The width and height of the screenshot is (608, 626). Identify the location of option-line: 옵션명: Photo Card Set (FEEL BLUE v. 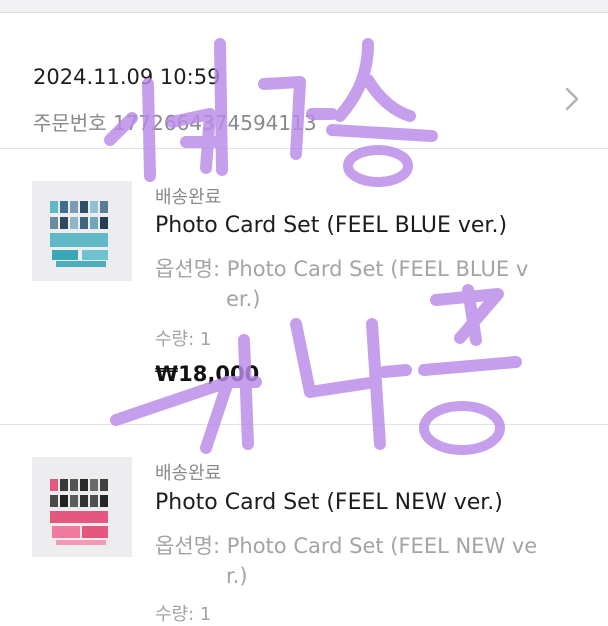
(341, 268).